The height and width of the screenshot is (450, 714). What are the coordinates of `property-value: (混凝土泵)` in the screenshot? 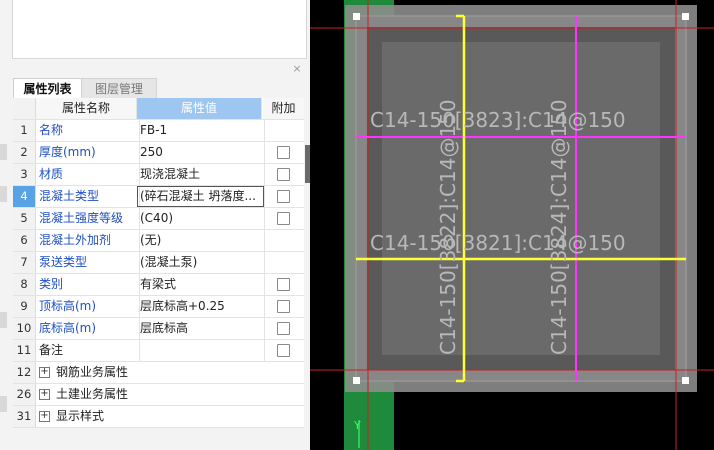 It's located at (201, 262).